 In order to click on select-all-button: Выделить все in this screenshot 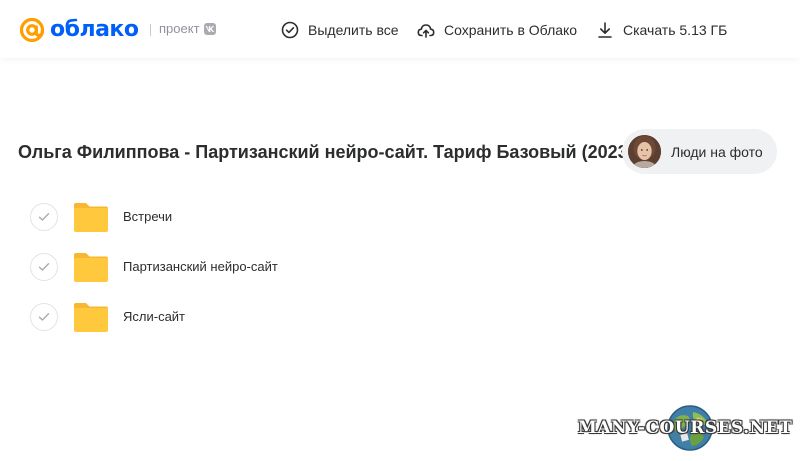, I will do `click(339, 30)`.